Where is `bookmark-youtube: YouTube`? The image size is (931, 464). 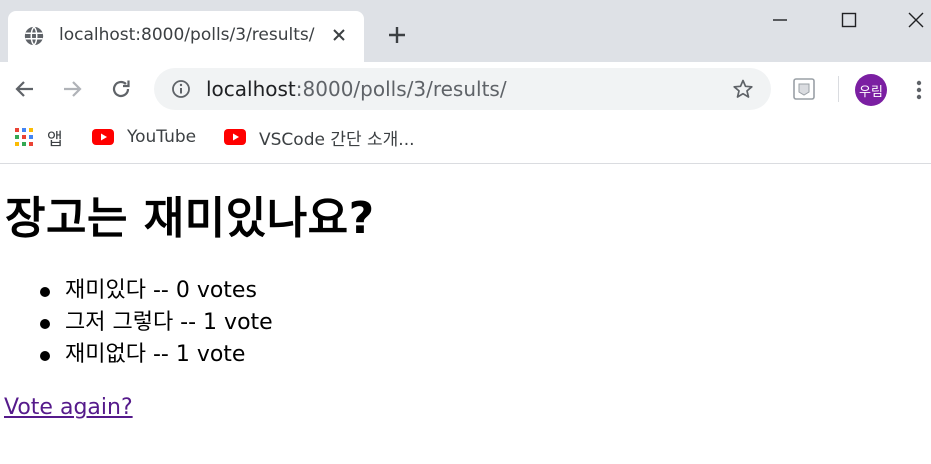 bookmark-youtube: YouTube is located at coordinates (144, 137).